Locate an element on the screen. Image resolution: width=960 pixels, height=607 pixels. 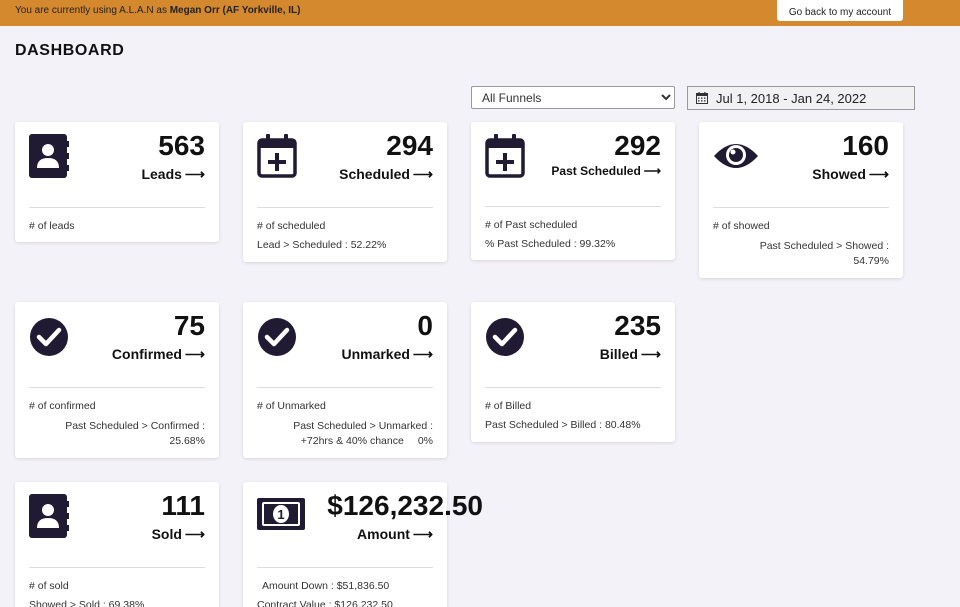
past-scheduled-count: 292 is located at coordinates (637, 145).